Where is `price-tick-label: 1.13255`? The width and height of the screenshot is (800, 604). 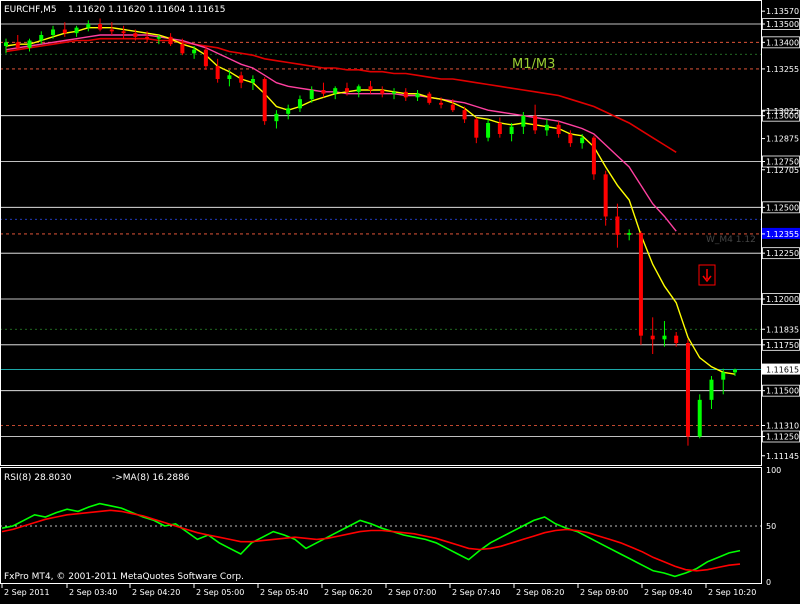
price-tick-label: 1.13255 is located at coordinates (782, 69).